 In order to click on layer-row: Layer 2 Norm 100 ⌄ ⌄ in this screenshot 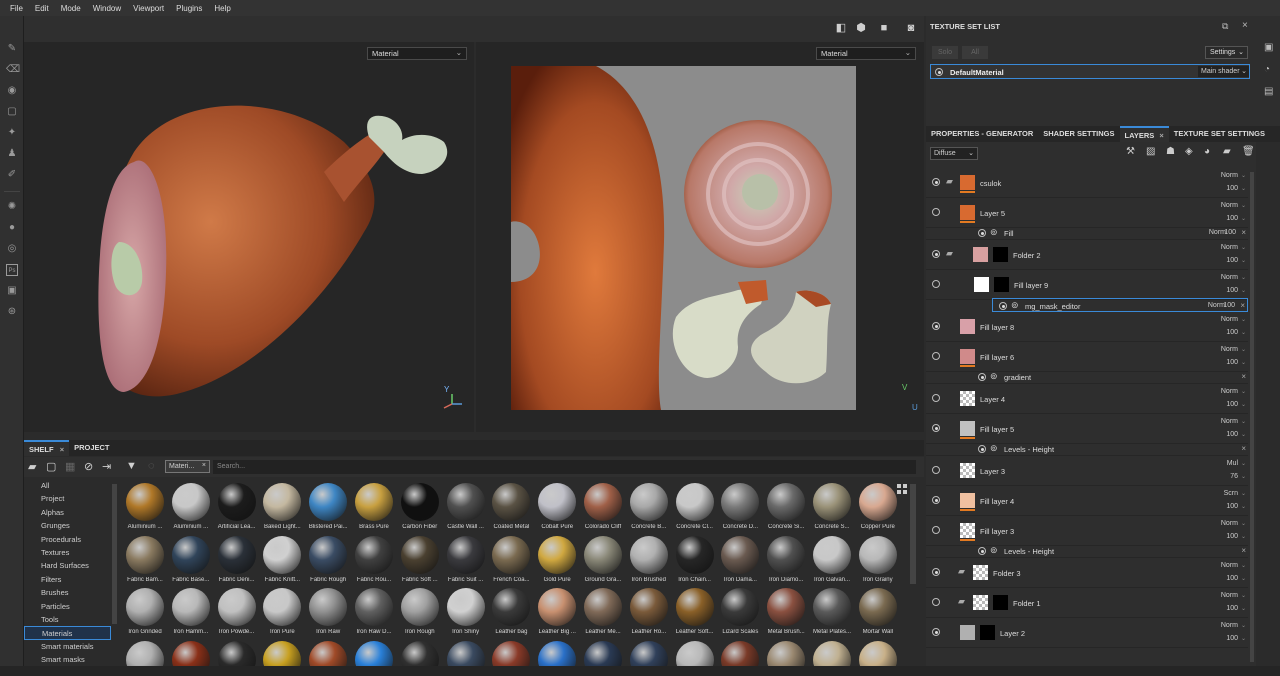, I will do `click(1087, 633)`.